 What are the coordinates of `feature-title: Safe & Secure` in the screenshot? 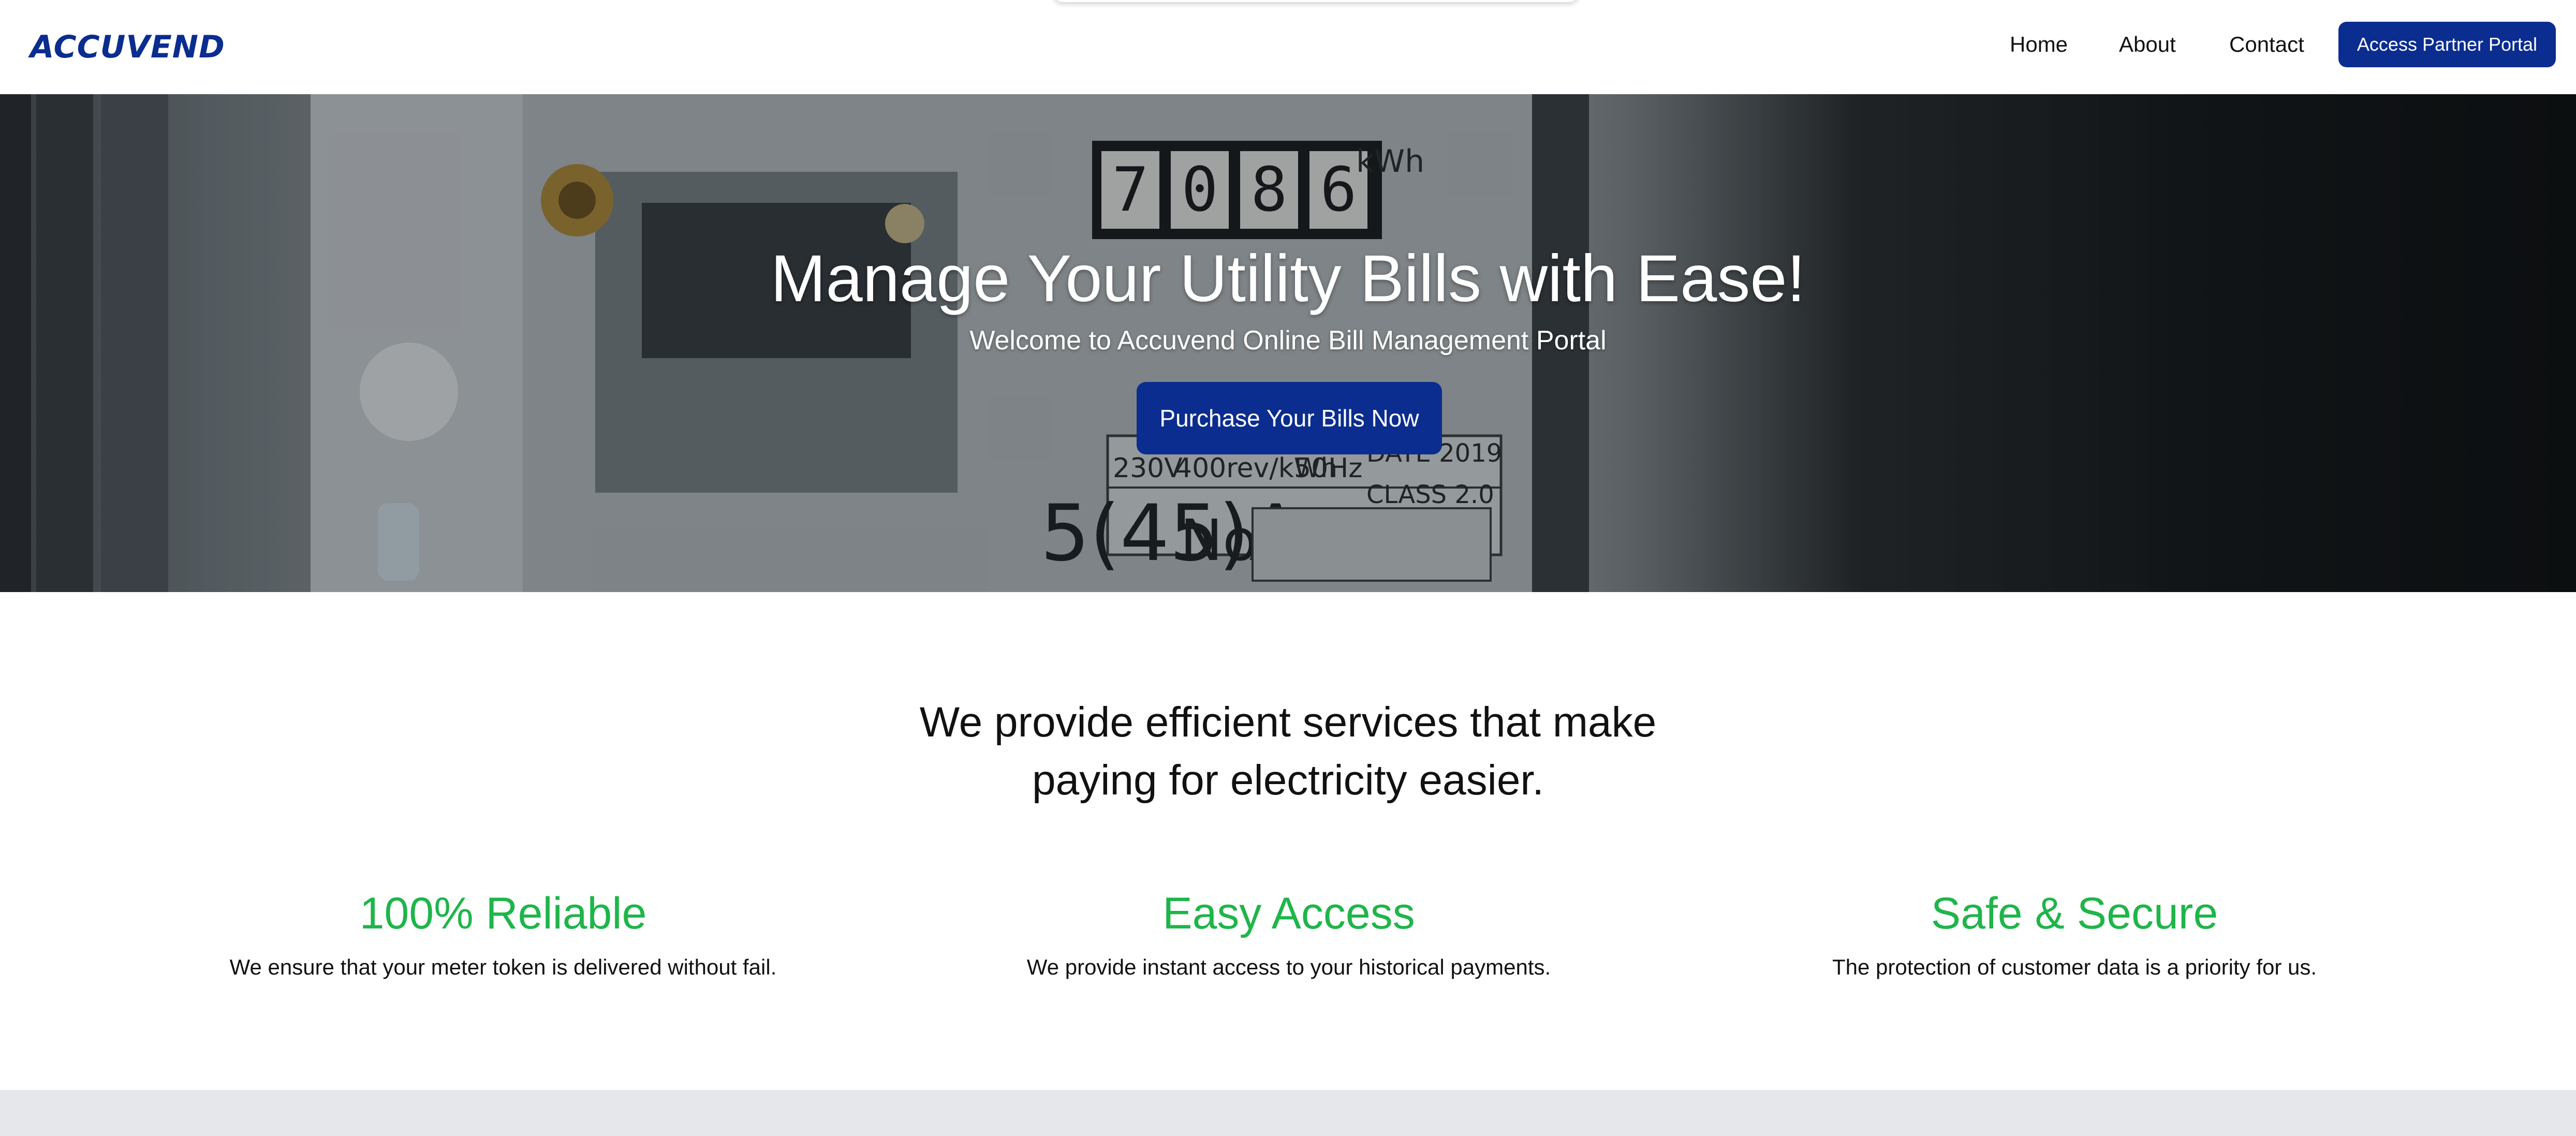 It's located at (2075, 913).